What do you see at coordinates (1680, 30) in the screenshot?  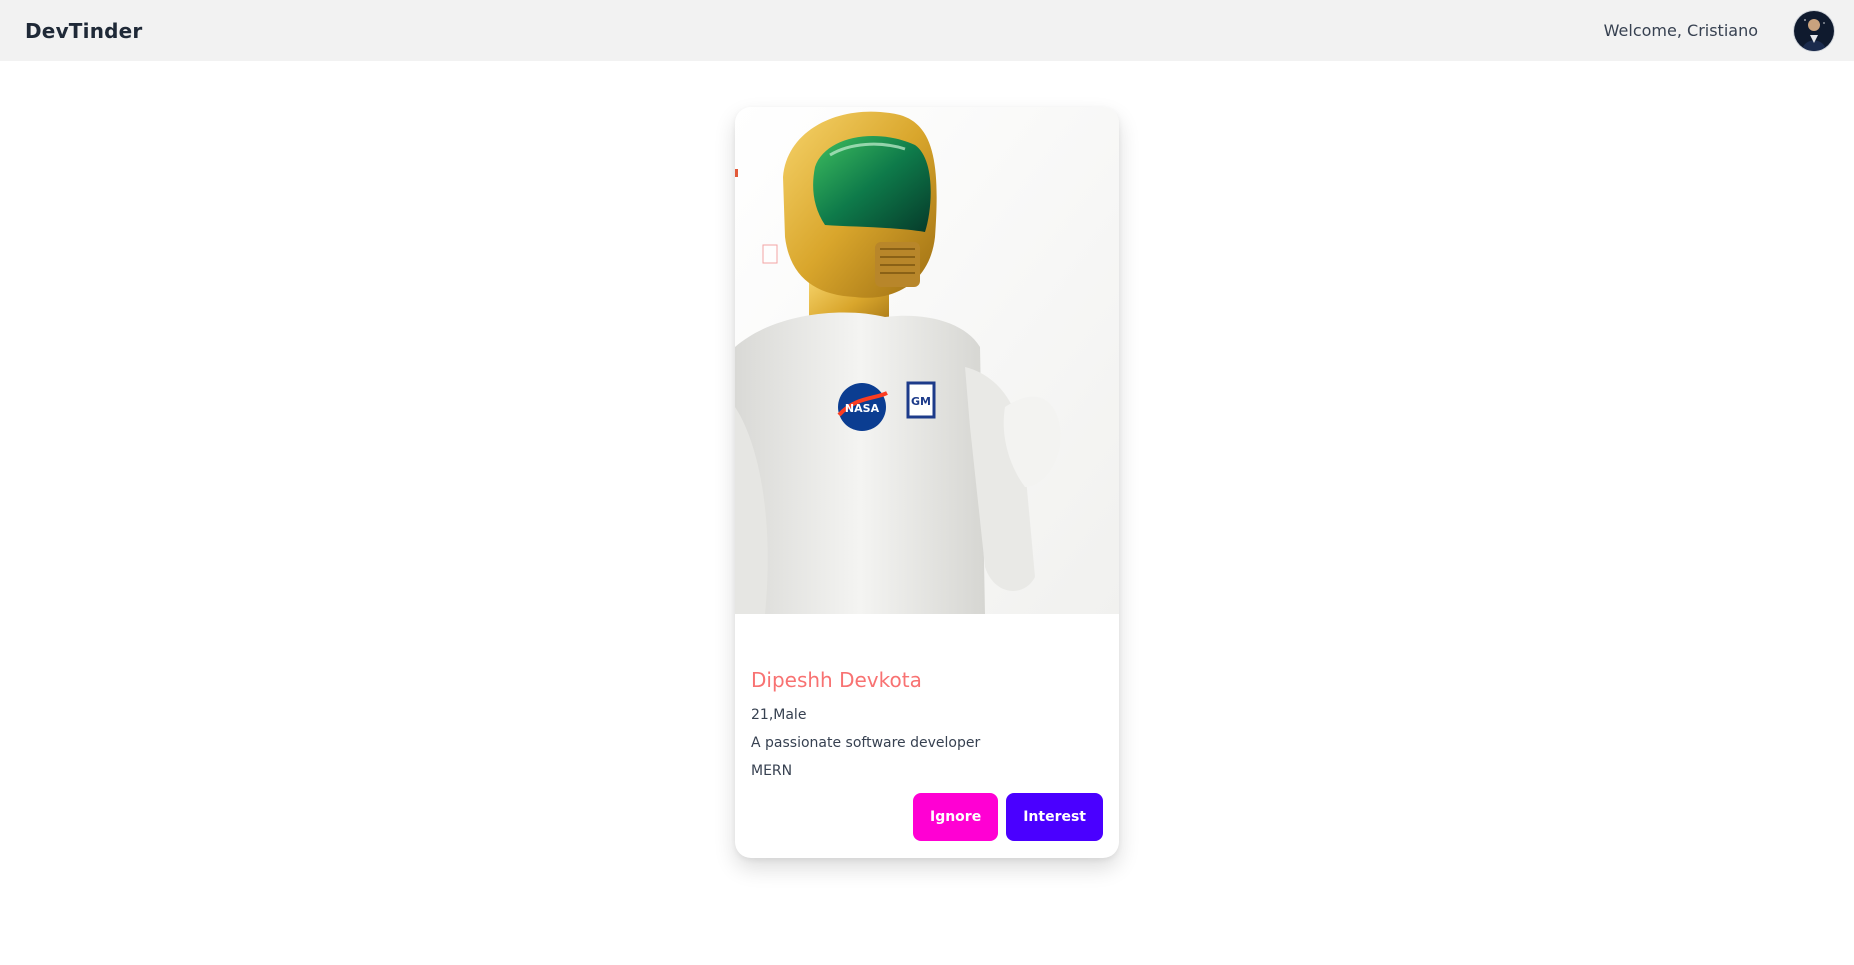 I see `welcome-text: Welcome, Cristiano` at bounding box center [1680, 30].